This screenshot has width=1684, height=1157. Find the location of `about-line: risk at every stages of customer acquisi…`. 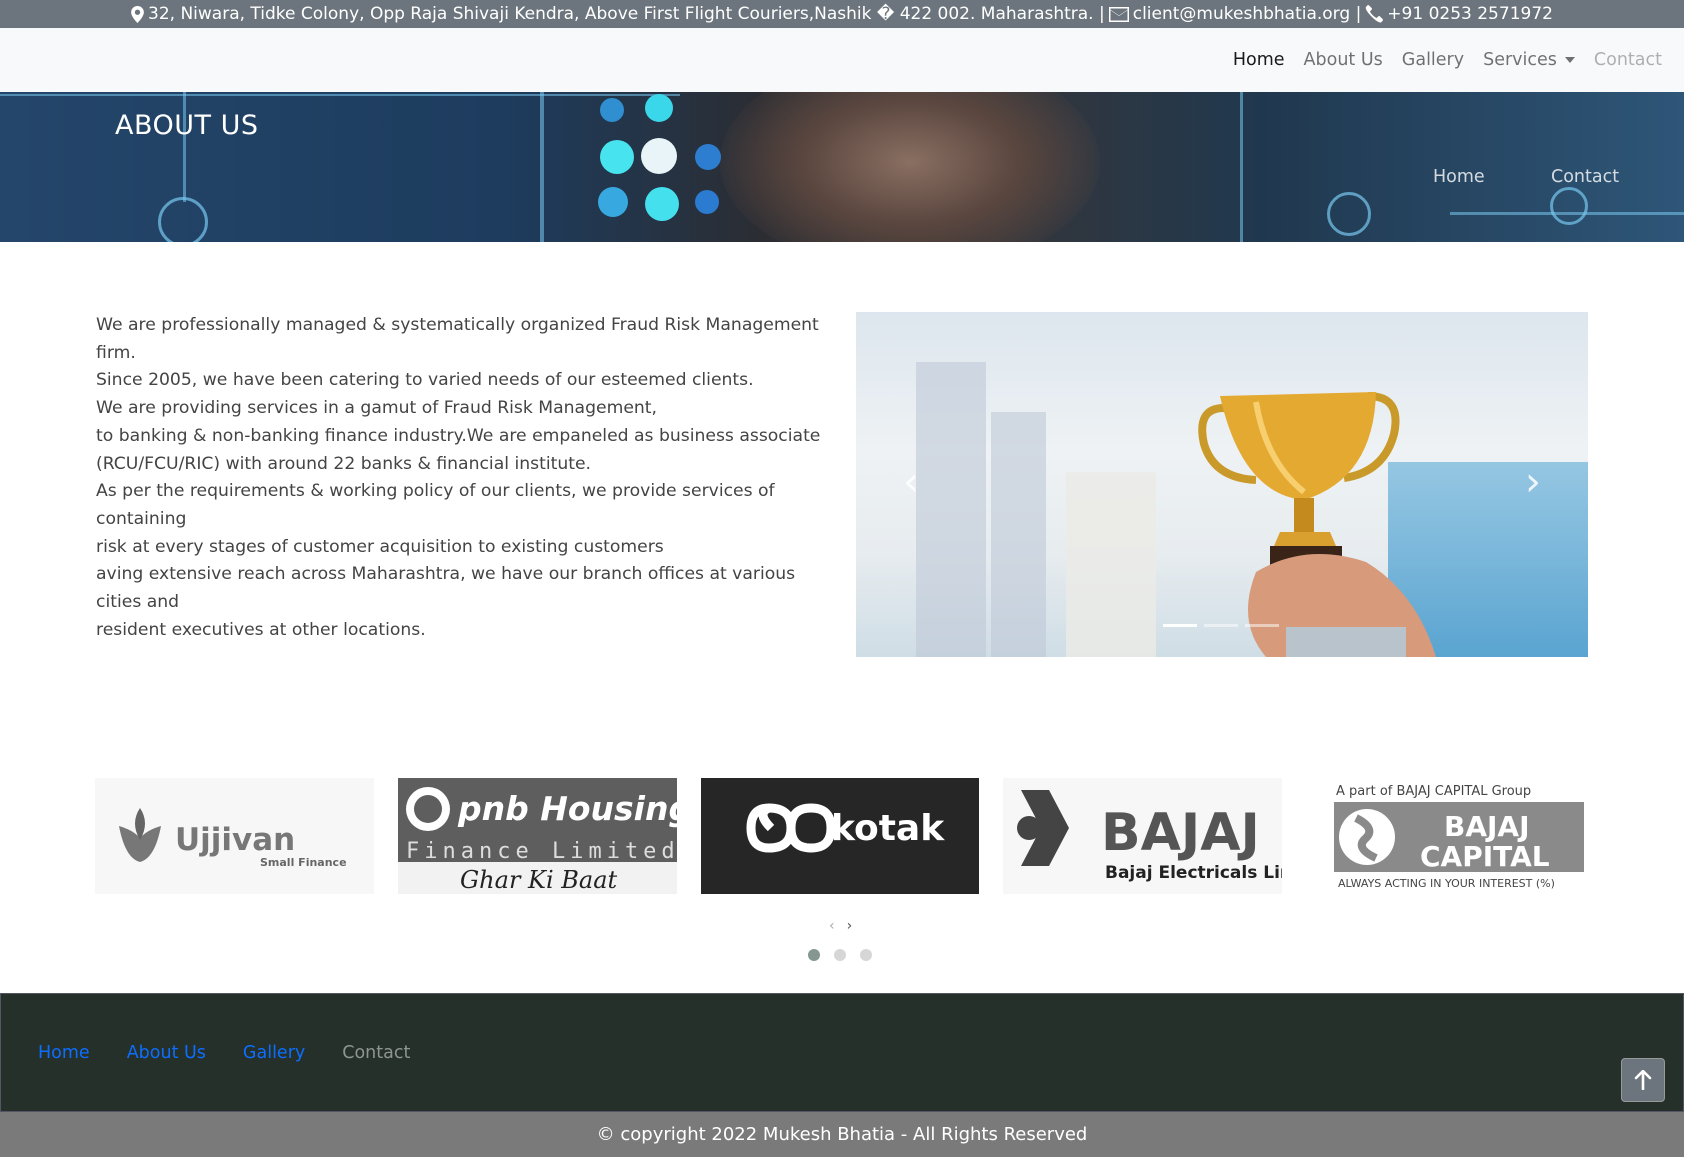

about-line: risk at every stages of customer acquisi… is located at coordinates (380, 546).